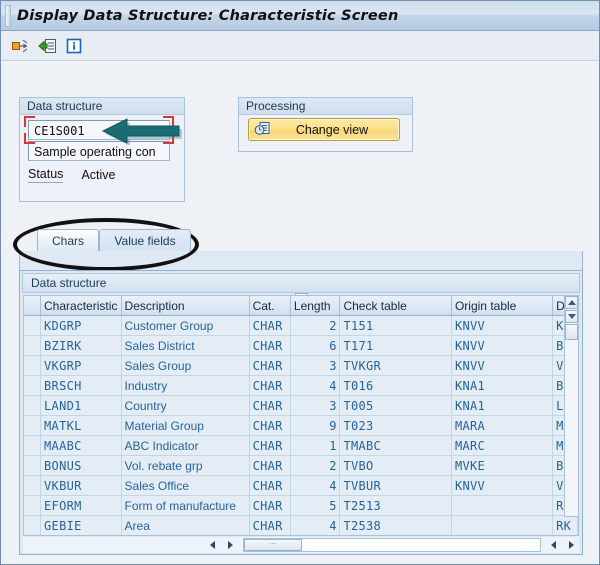  What do you see at coordinates (81, 505) in the screenshot?
I see `cell-characteristic: EFORM` at bounding box center [81, 505].